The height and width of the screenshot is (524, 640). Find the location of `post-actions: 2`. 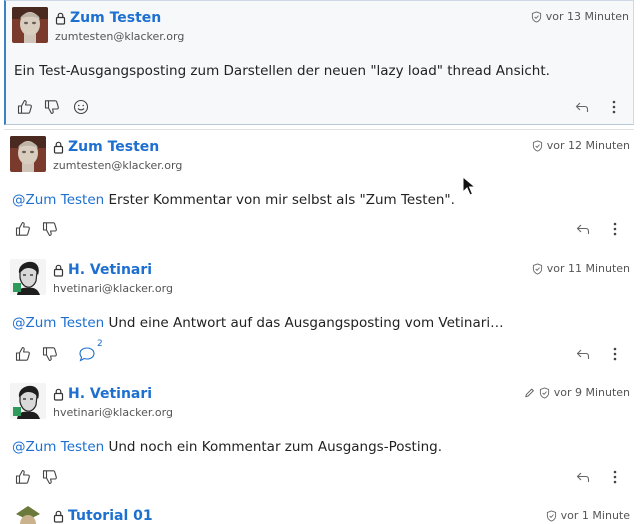

post-actions: 2 is located at coordinates (322, 354).